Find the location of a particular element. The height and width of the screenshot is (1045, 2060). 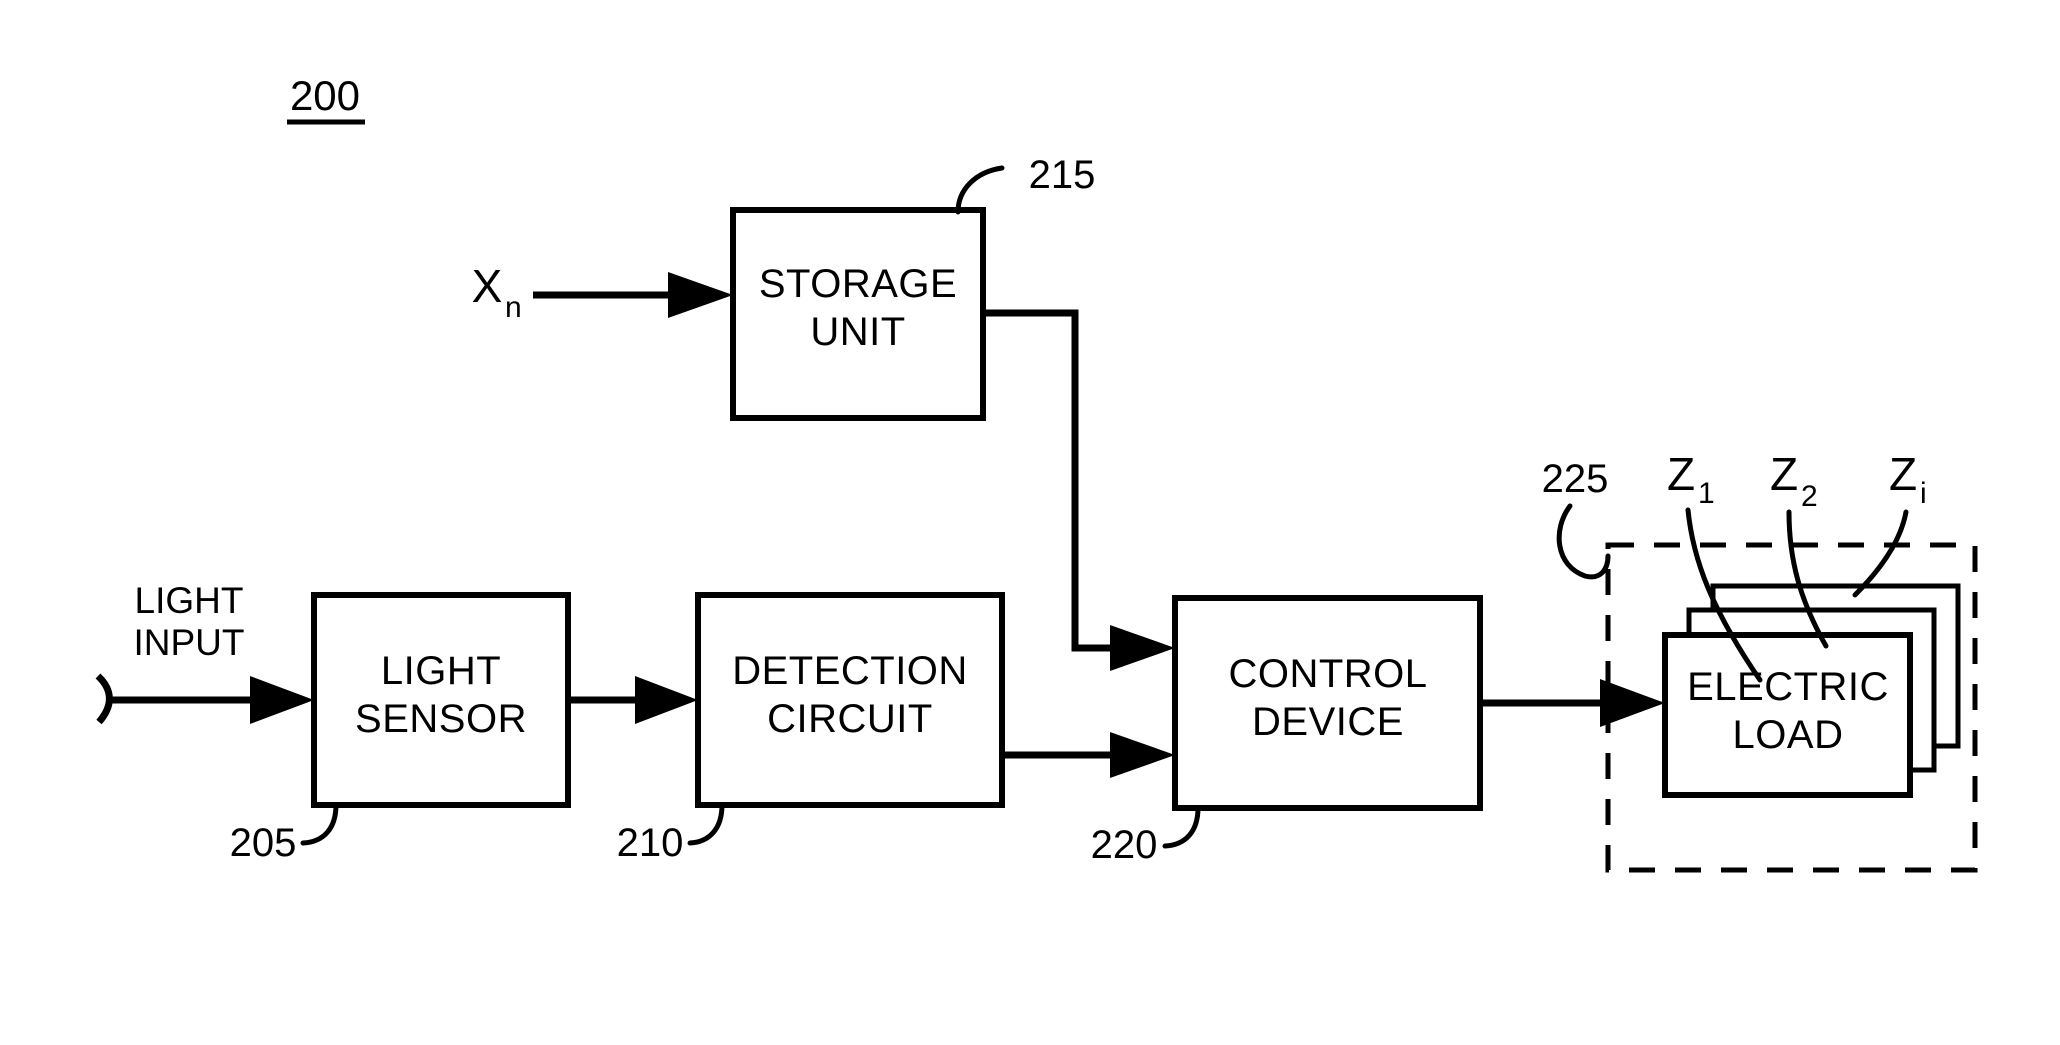

ref-220-group: 220 is located at coordinates (1146, 836).